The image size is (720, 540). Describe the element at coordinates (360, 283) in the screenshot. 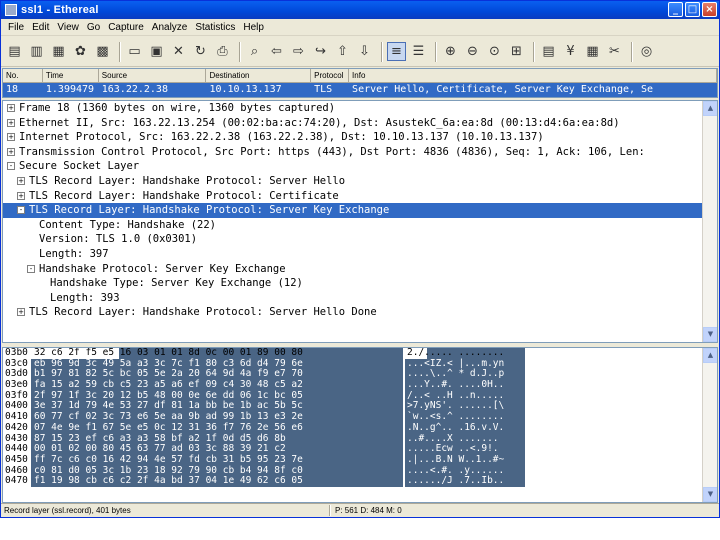

I see `detail-line: Handshake Type: Server Key Exchange (12)` at that location.